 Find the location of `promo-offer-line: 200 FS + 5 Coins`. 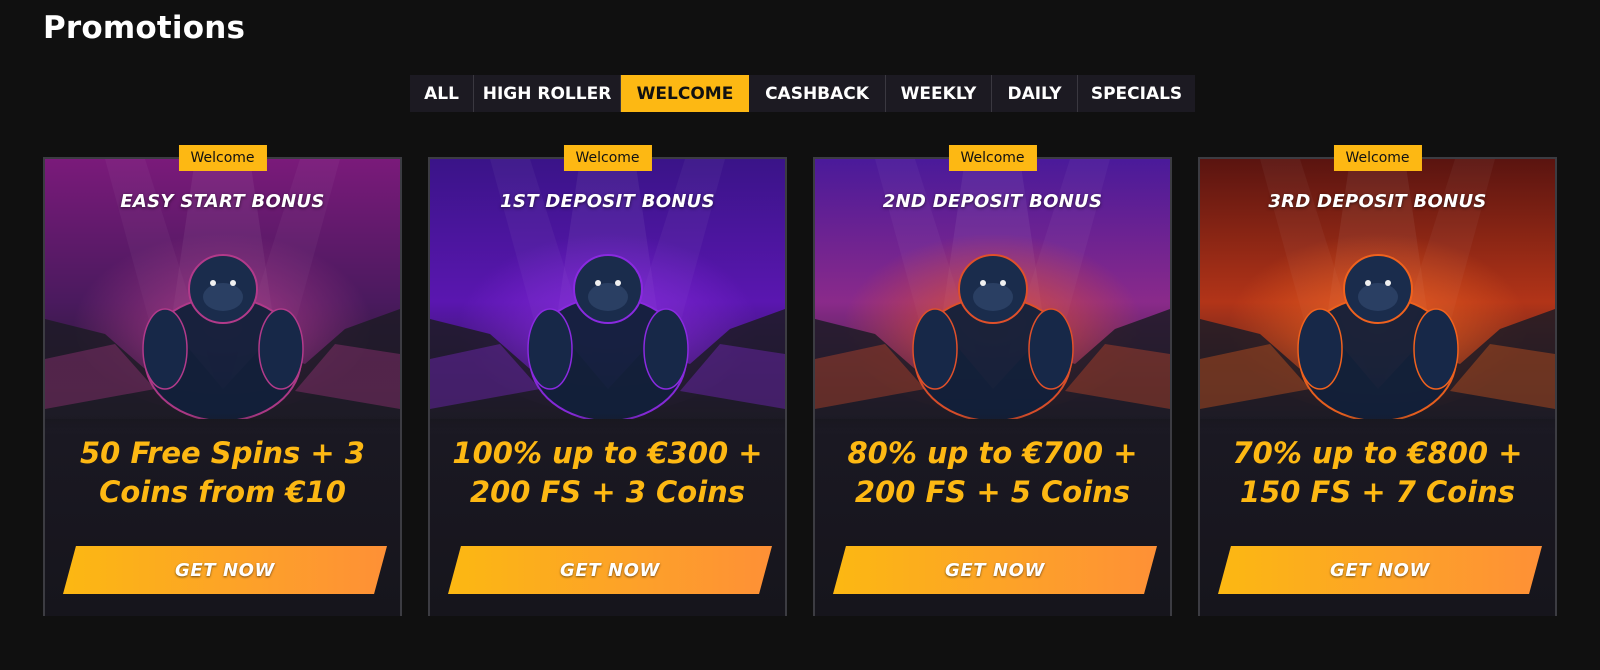

promo-offer-line: 200 FS + 5 Coins is located at coordinates (992, 492).